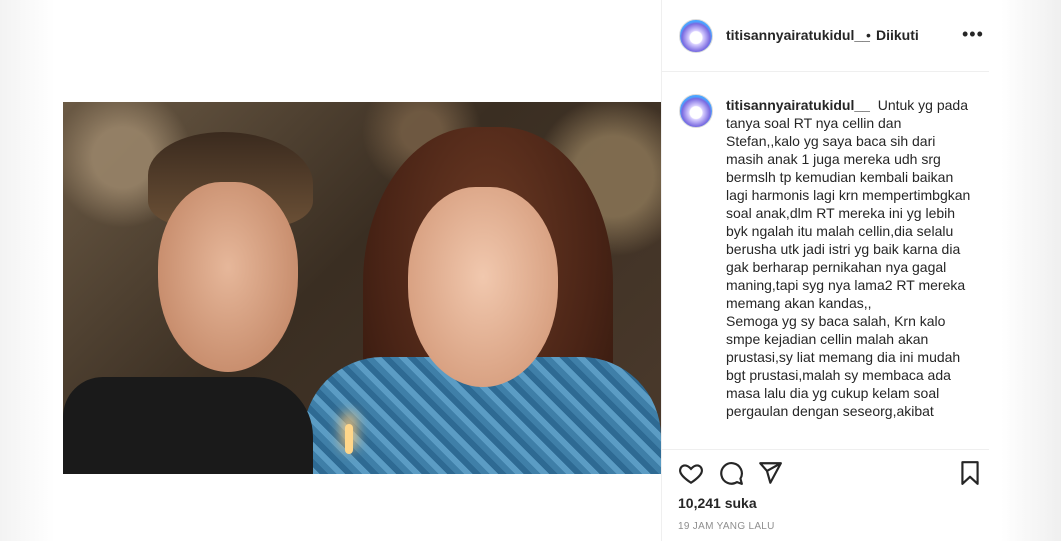  I want to click on comment-icon, so click(731, 473).